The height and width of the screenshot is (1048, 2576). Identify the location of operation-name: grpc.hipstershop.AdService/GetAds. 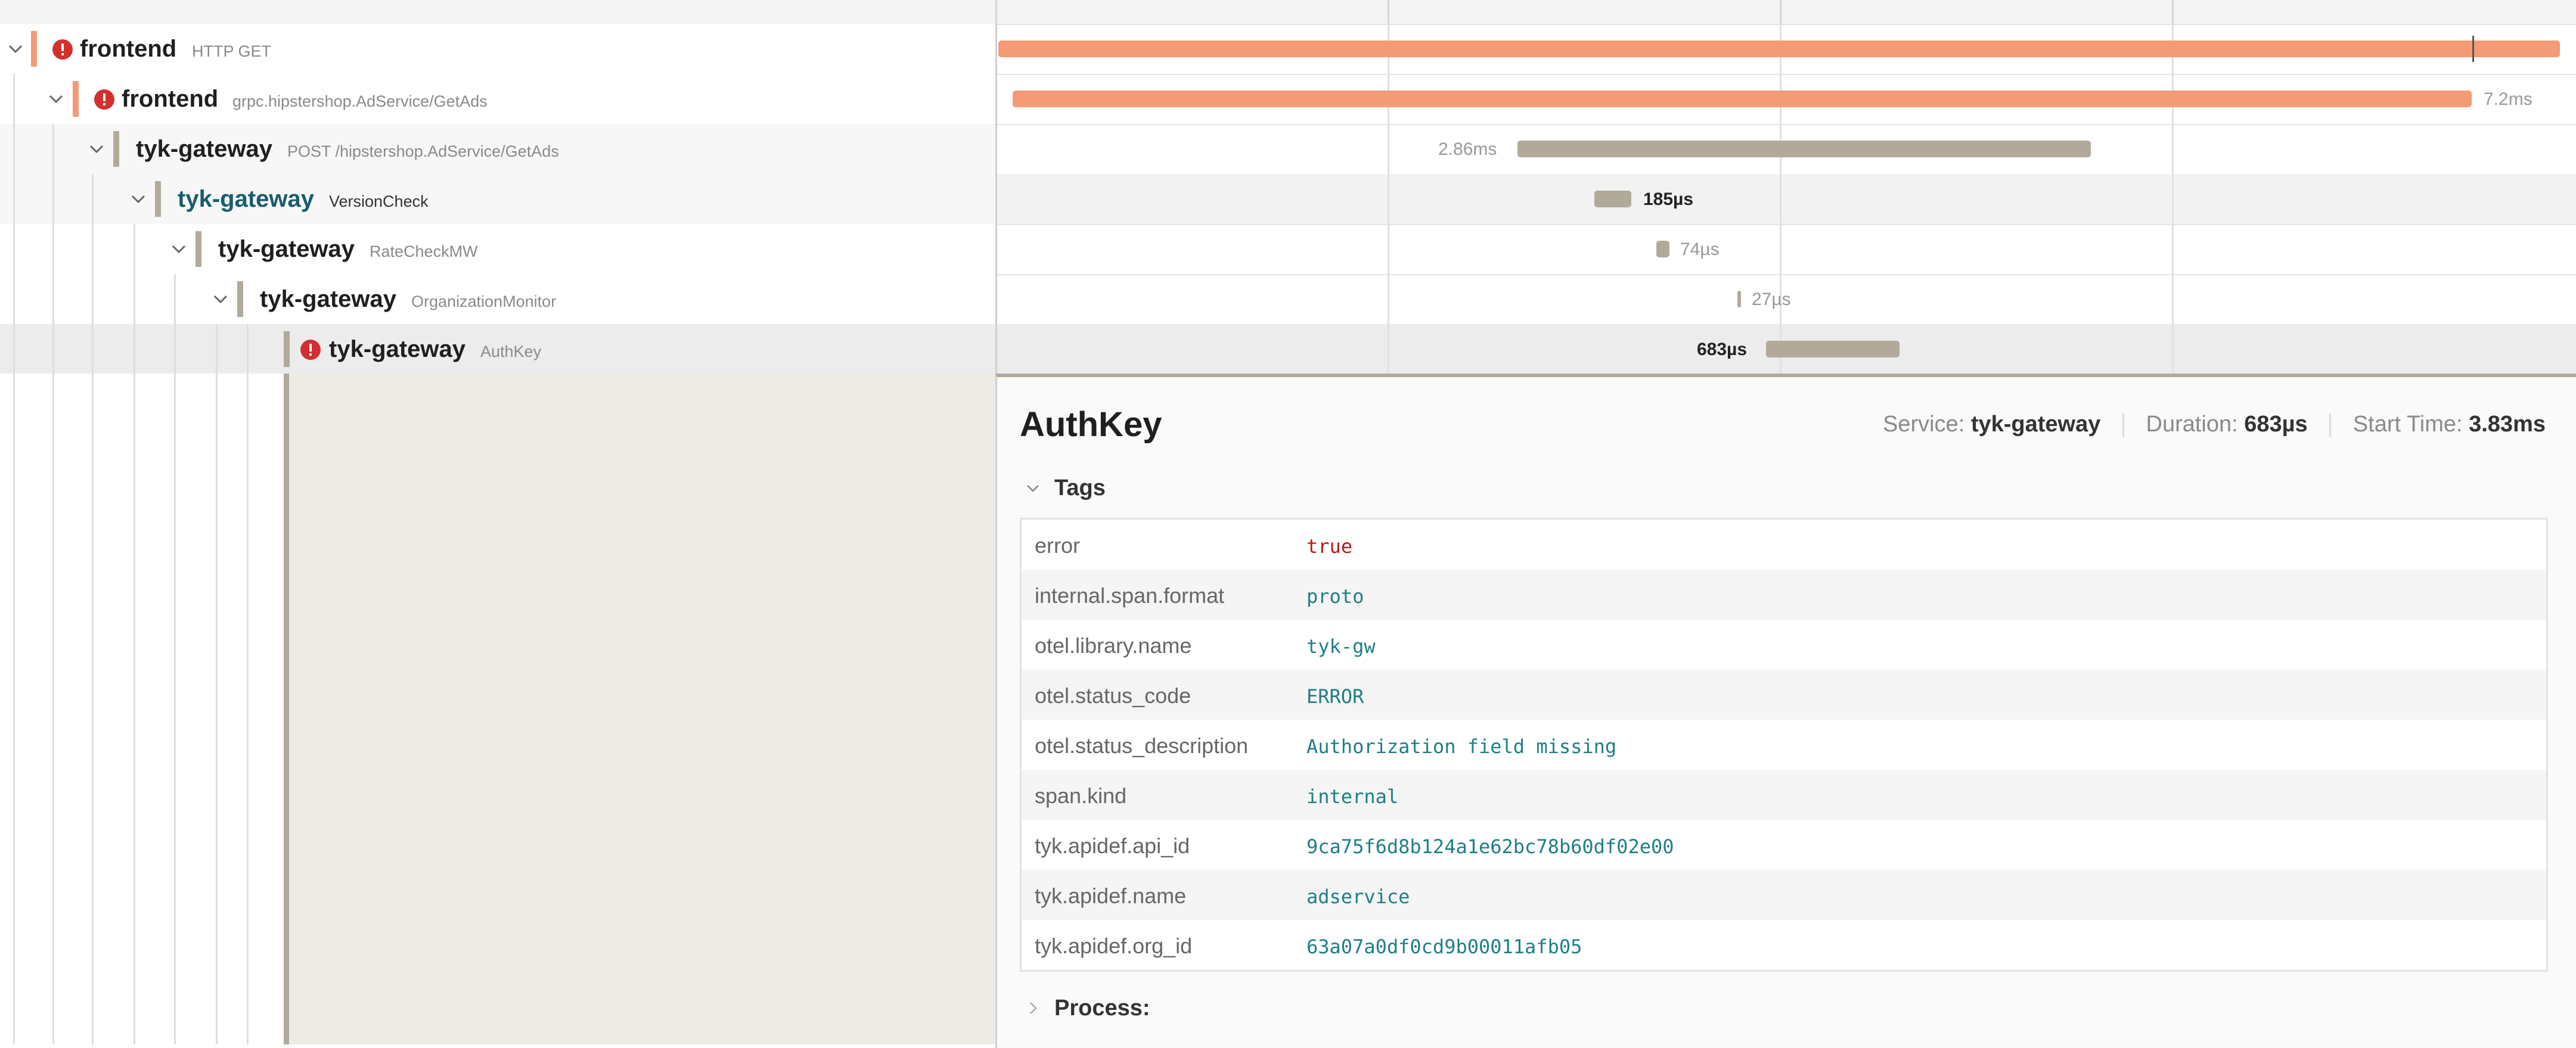
(360, 101).